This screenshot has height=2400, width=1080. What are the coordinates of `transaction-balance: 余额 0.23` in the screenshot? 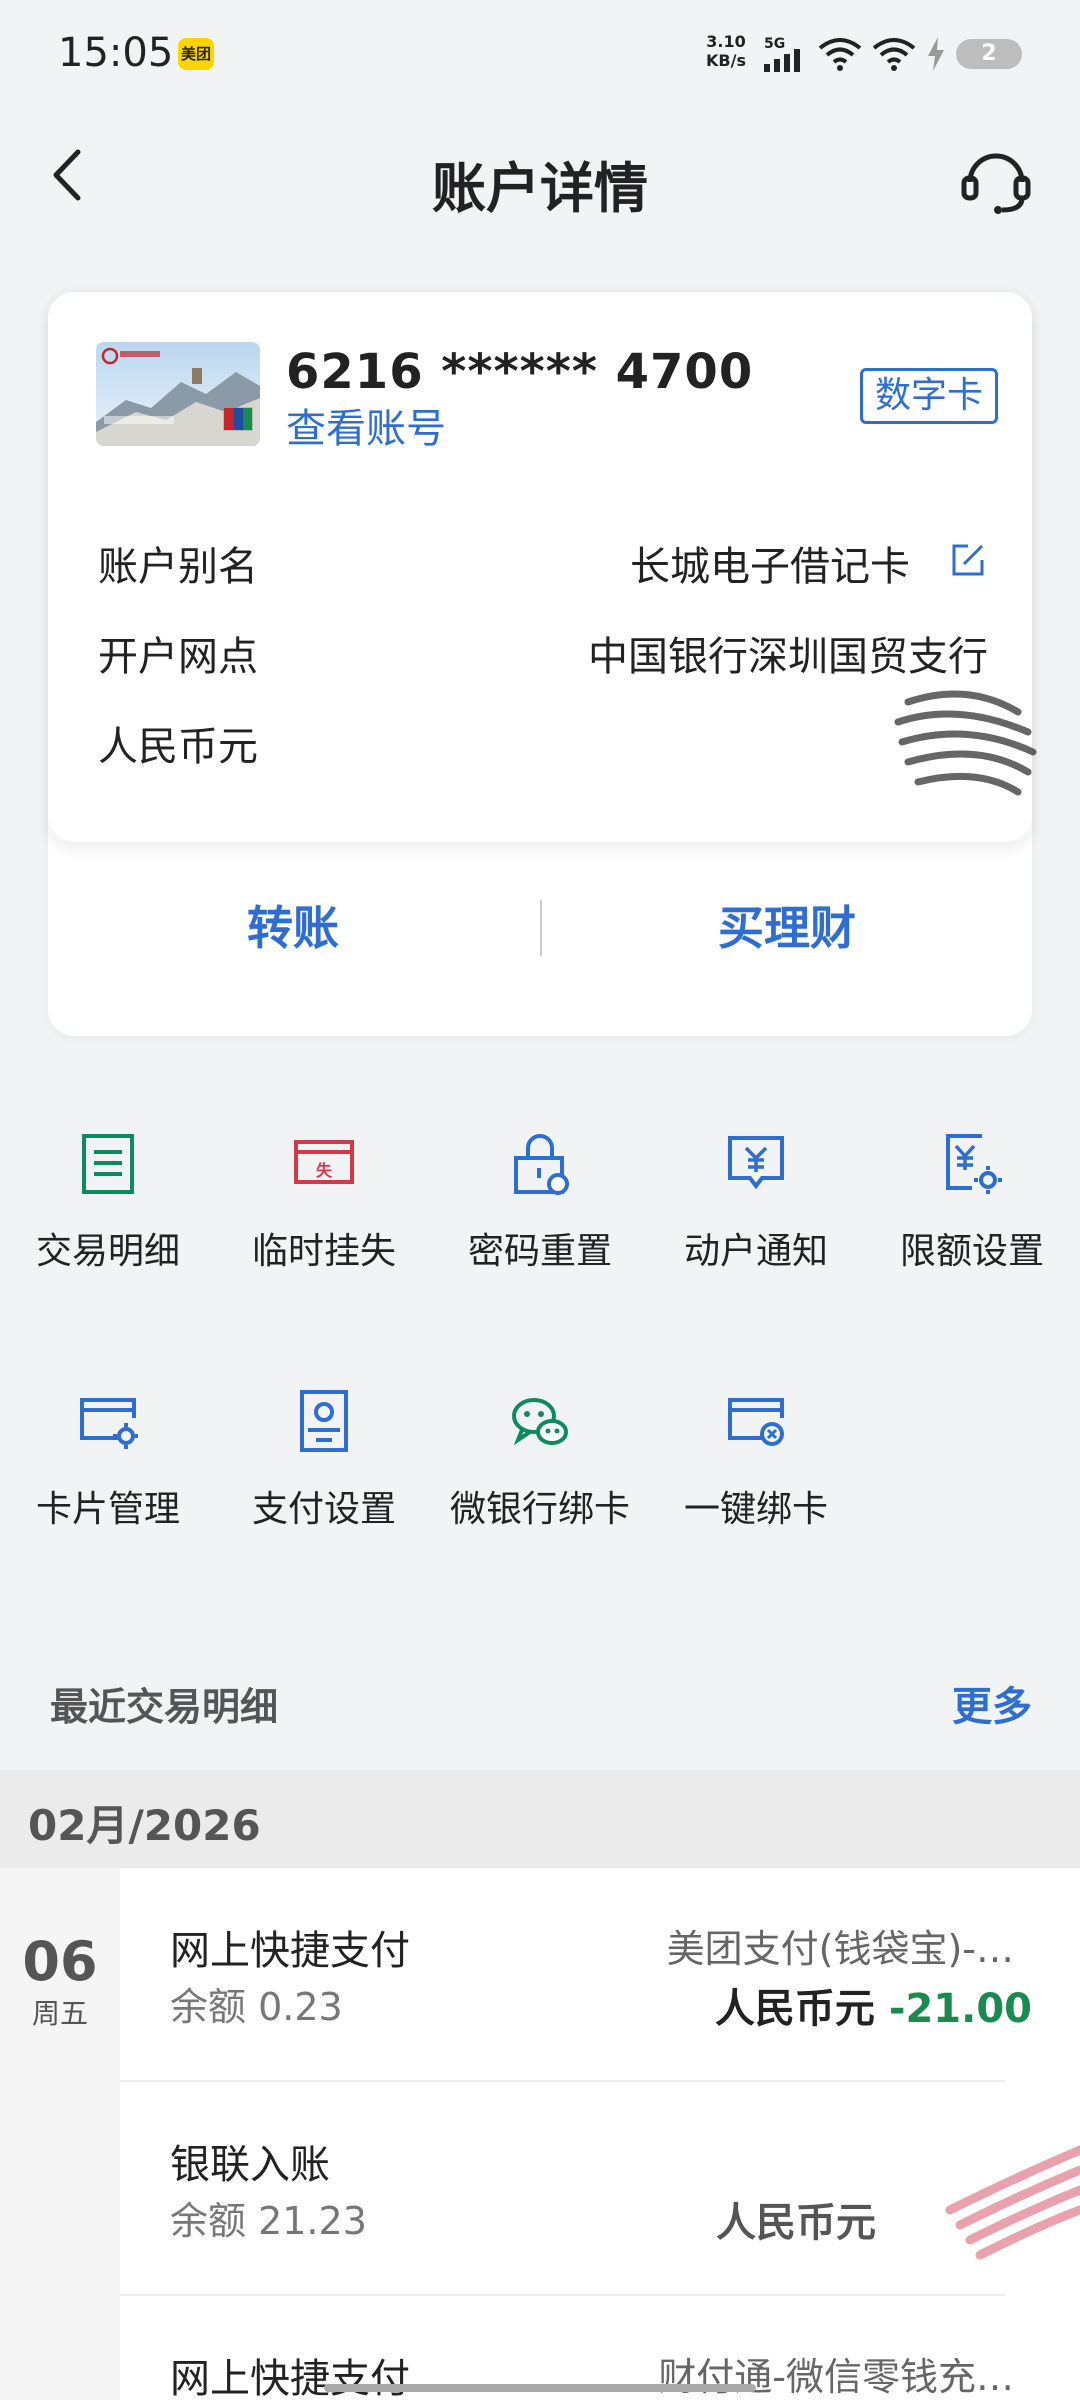 It's located at (256, 2007).